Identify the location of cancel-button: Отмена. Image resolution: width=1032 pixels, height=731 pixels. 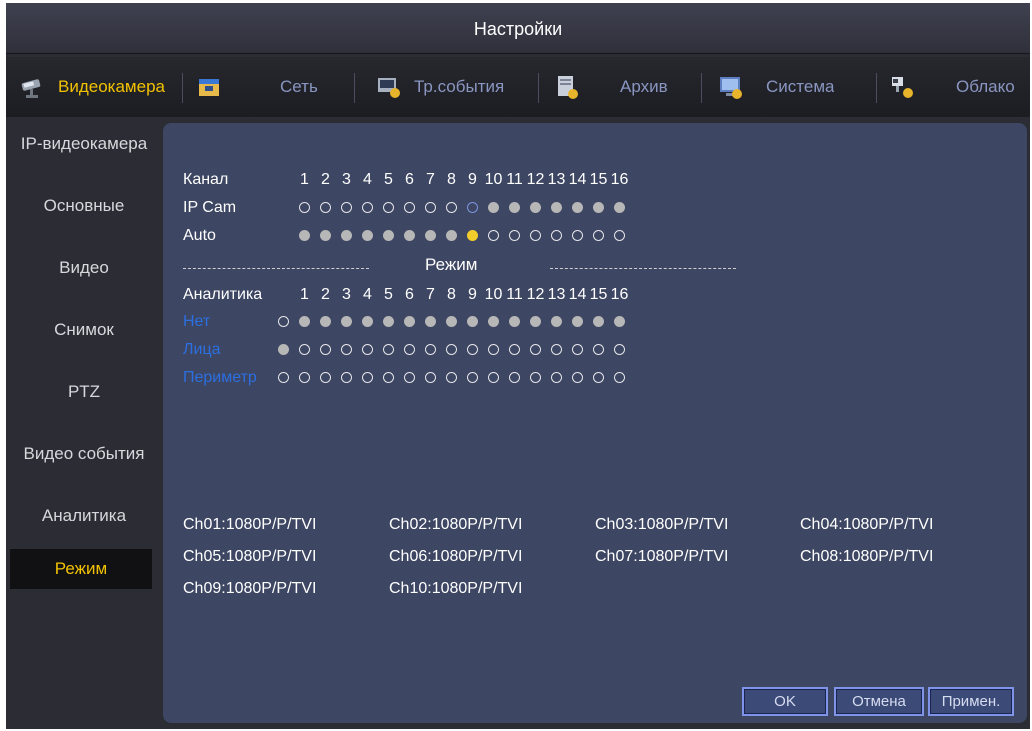
(879, 701).